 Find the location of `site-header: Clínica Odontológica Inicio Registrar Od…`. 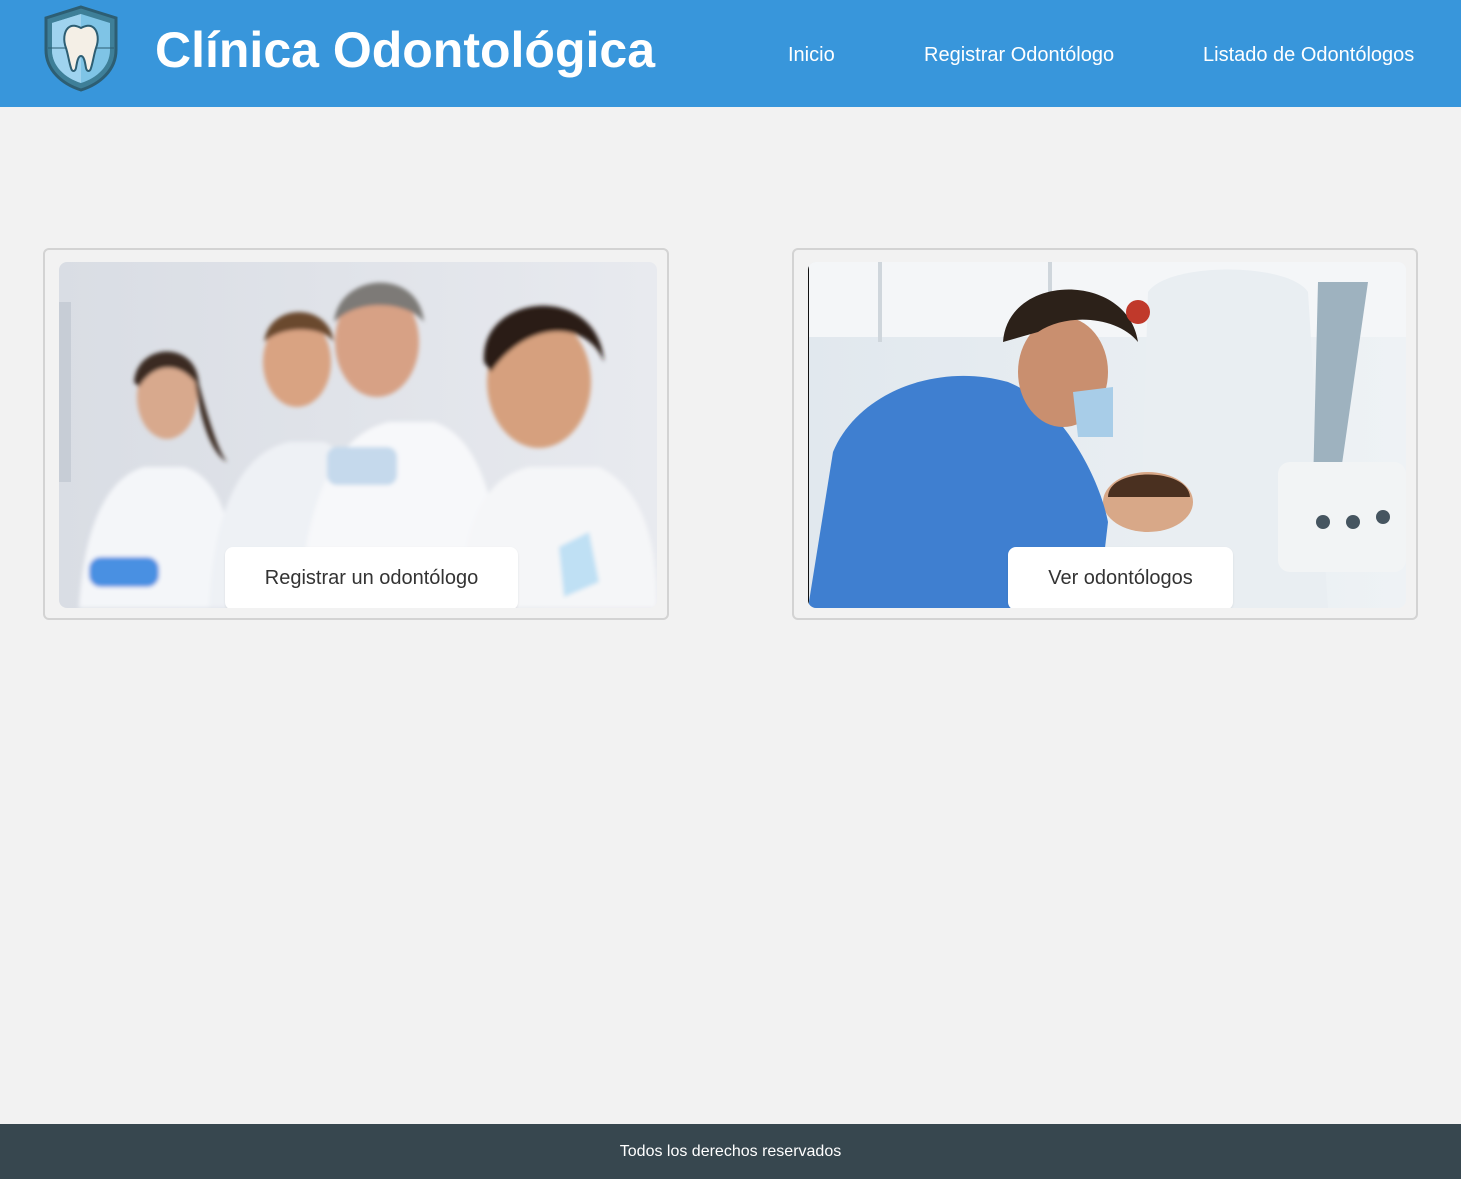

site-header: Clínica Odontológica Inicio Registrar Od… is located at coordinates (730, 53).